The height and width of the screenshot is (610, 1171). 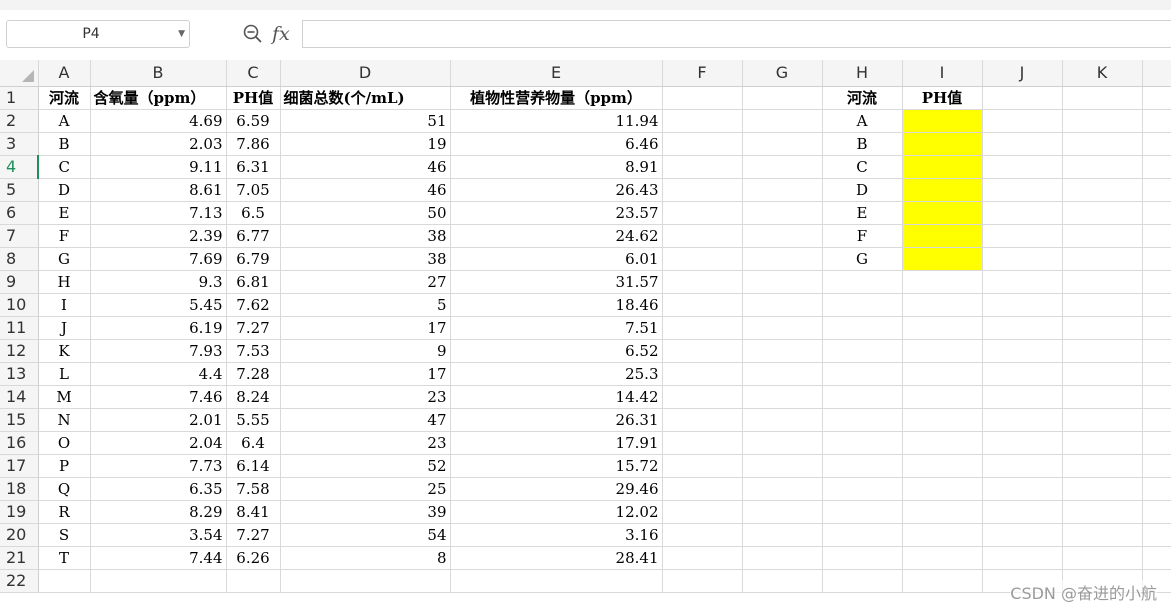 I want to click on nutrients-cell: 29.46, so click(x=556, y=489).